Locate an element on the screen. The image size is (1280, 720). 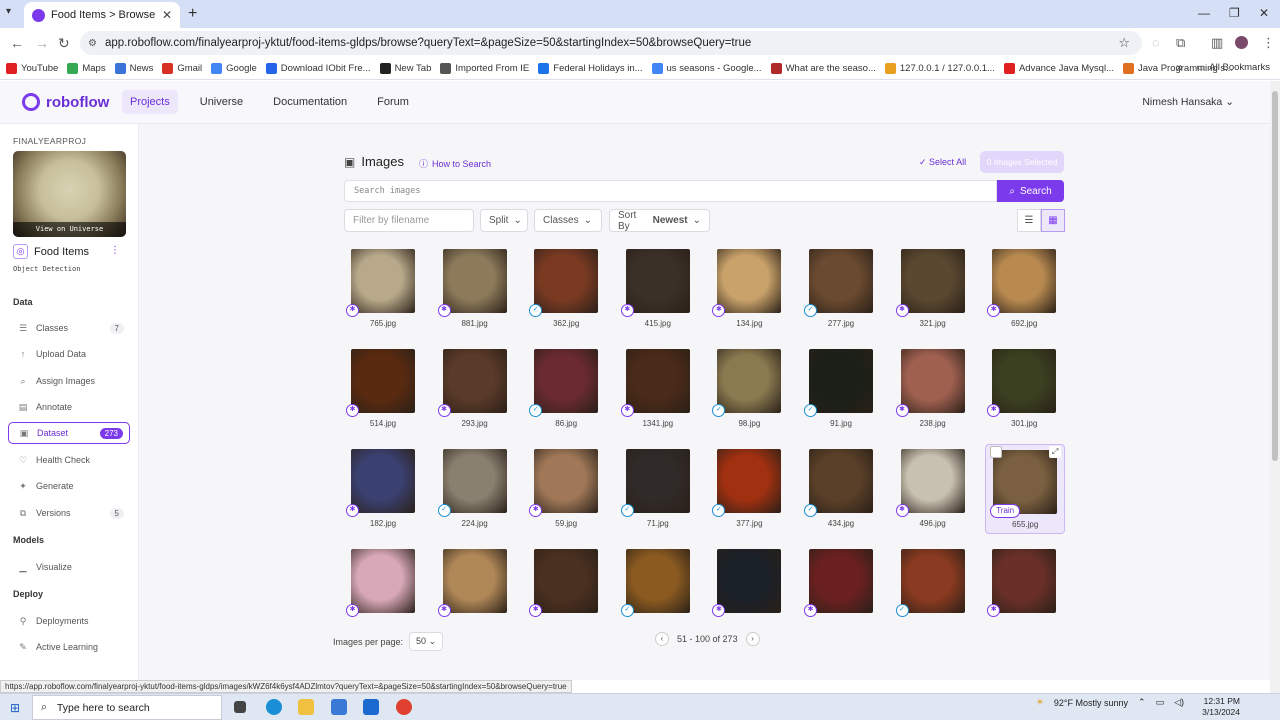
image-card: ✱ 765.jpg is located at coordinates (384, 289).